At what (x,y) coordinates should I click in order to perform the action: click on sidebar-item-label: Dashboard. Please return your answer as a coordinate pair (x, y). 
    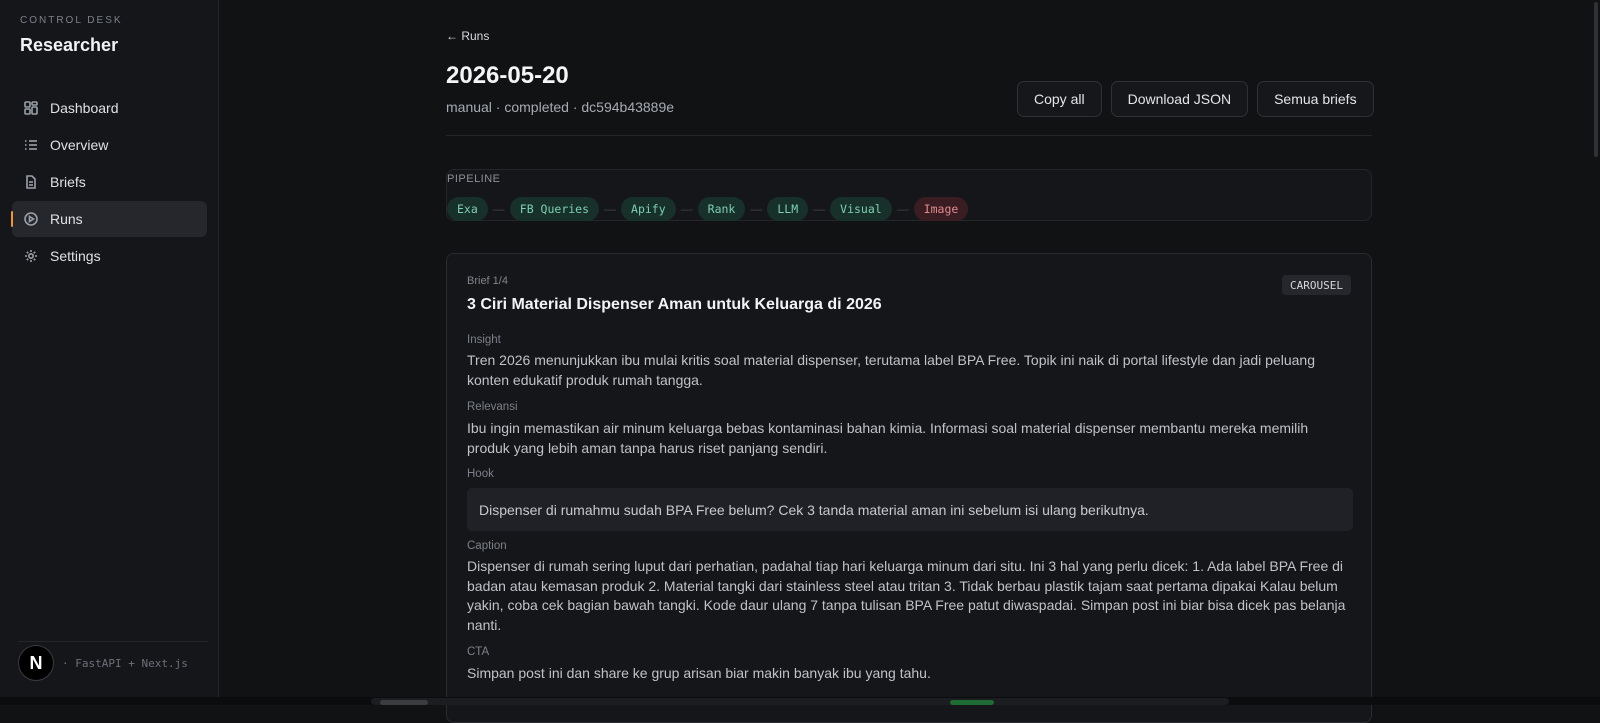
    Looking at the image, I should click on (84, 108).